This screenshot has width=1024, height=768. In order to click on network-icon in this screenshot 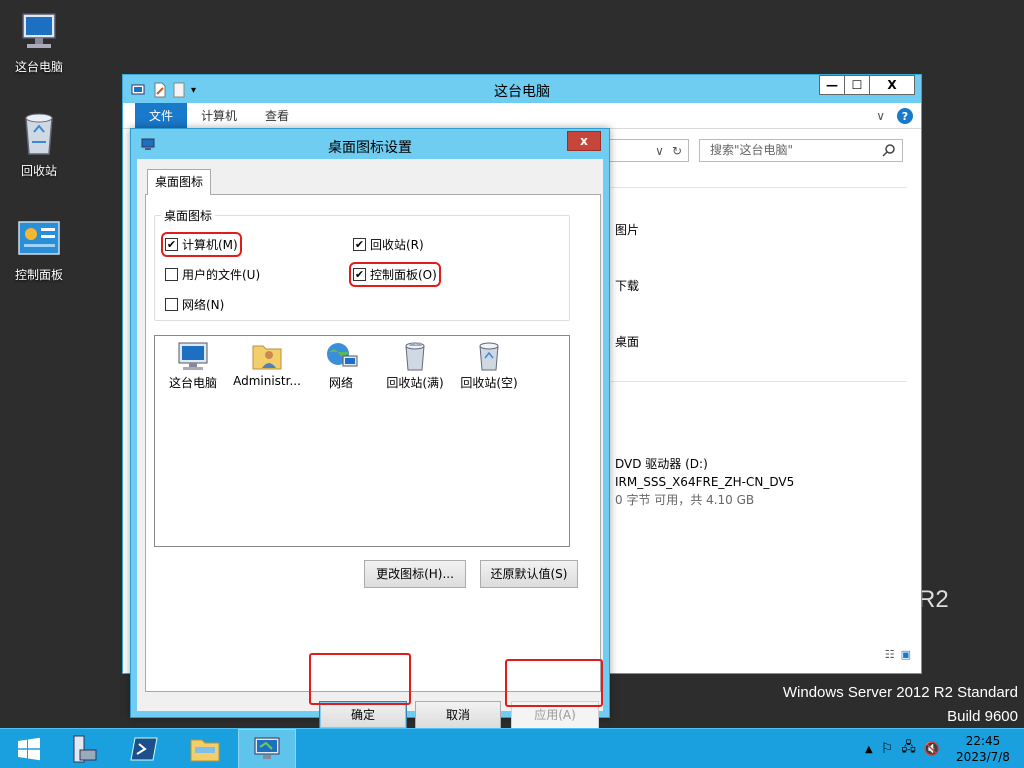, I will do `click(342, 355)`.